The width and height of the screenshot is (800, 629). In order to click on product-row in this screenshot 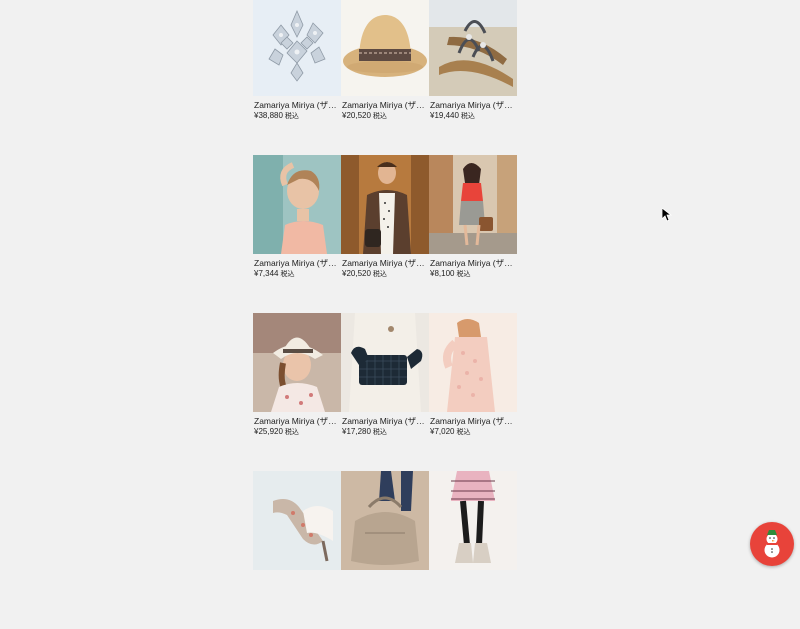, I will do `click(385, 550)`.